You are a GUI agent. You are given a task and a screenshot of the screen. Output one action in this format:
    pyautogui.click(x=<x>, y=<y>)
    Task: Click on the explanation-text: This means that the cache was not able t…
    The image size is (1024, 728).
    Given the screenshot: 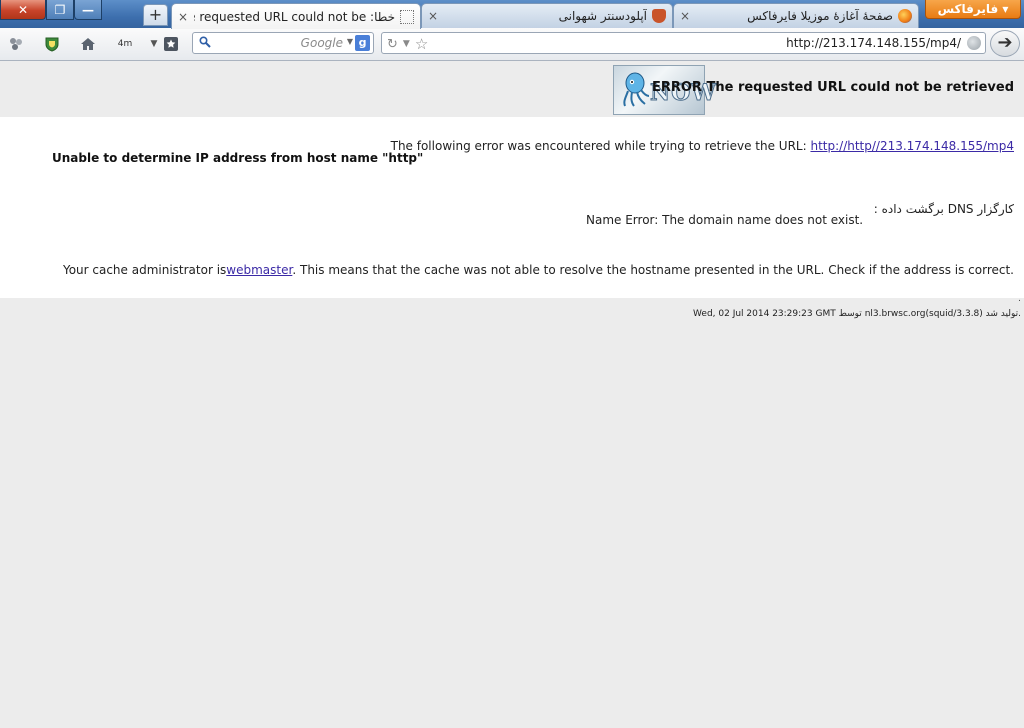 What is the action you would take?
    pyautogui.click(x=656, y=270)
    